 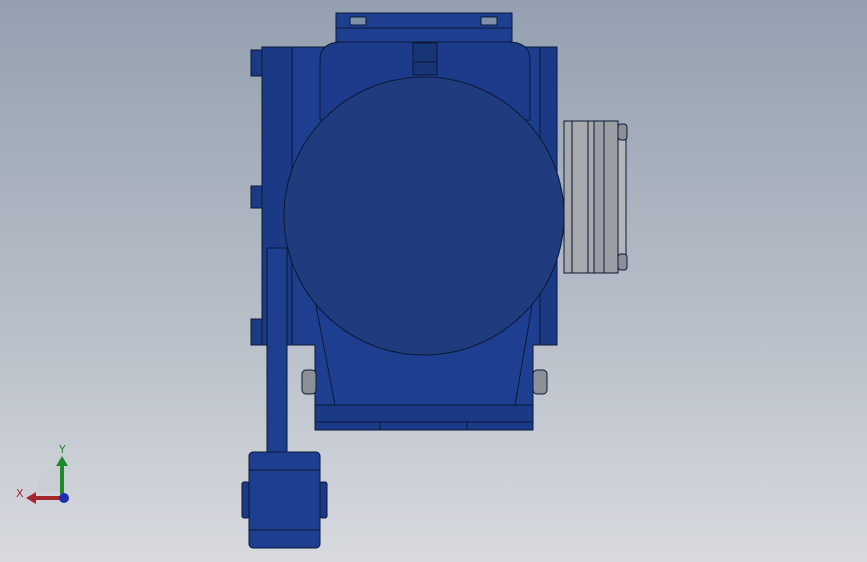 What do you see at coordinates (323, 500) in the screenshot?
I see `bushing-cap-right` at bounding box center [323, 500].